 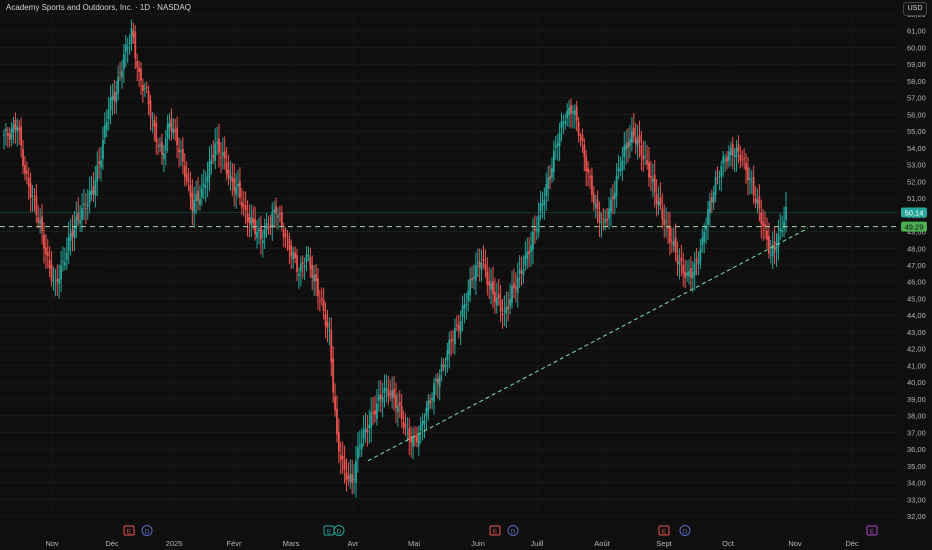 I want to click on event-marker-label: D, so click(x=339, y=532).